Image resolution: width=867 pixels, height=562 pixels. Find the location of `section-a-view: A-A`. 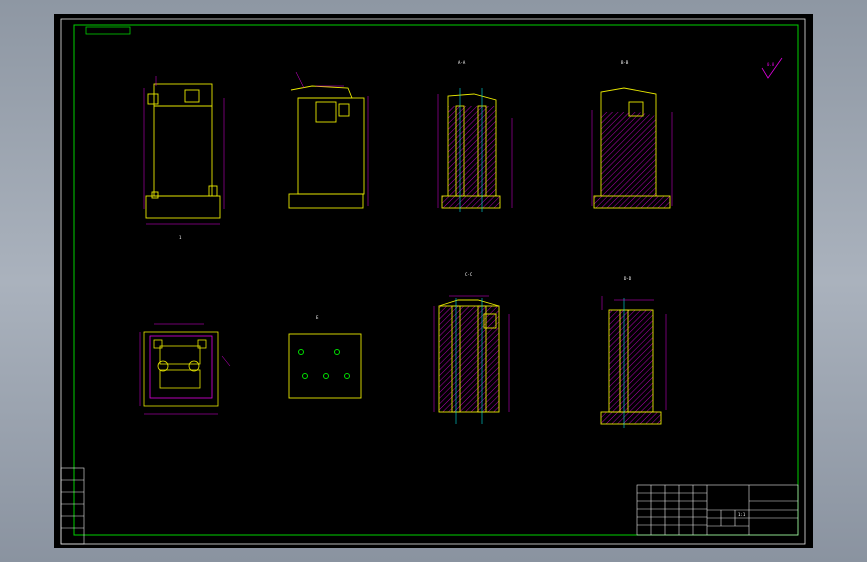

section-a-view: A-A is located at coordinates (475, 136).